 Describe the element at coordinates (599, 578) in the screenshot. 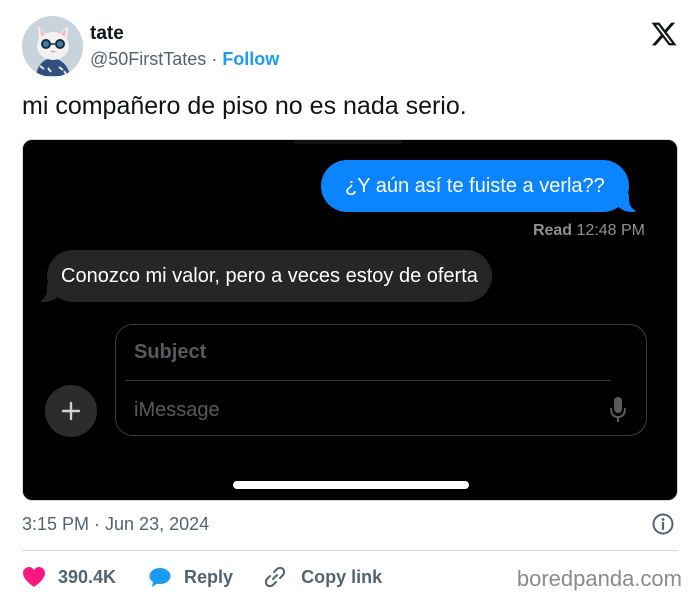

I see `watermark: boredpanda.com` at that location.